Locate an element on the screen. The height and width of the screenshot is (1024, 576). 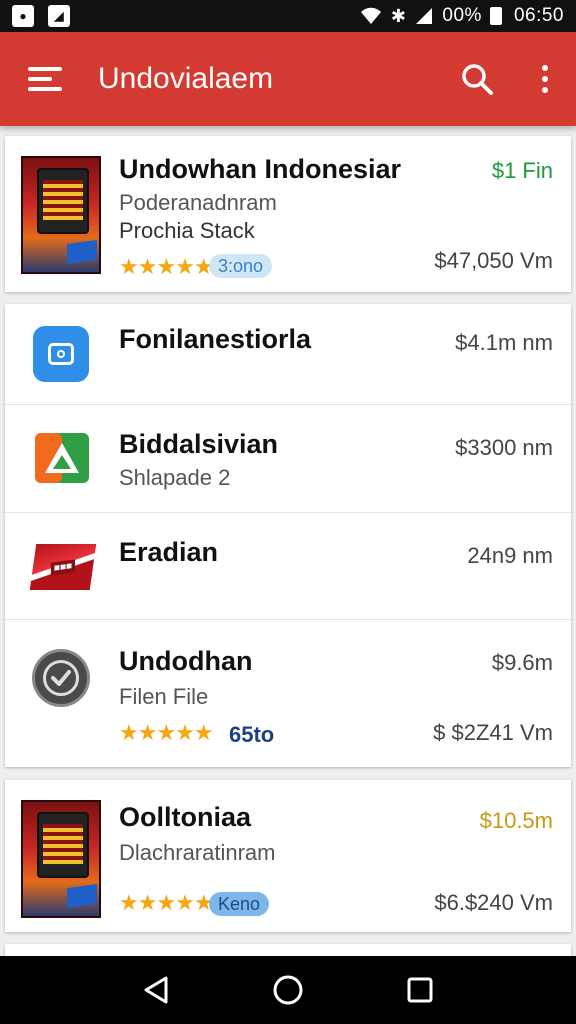
wifi-icon is located at coordinates (370, 16).